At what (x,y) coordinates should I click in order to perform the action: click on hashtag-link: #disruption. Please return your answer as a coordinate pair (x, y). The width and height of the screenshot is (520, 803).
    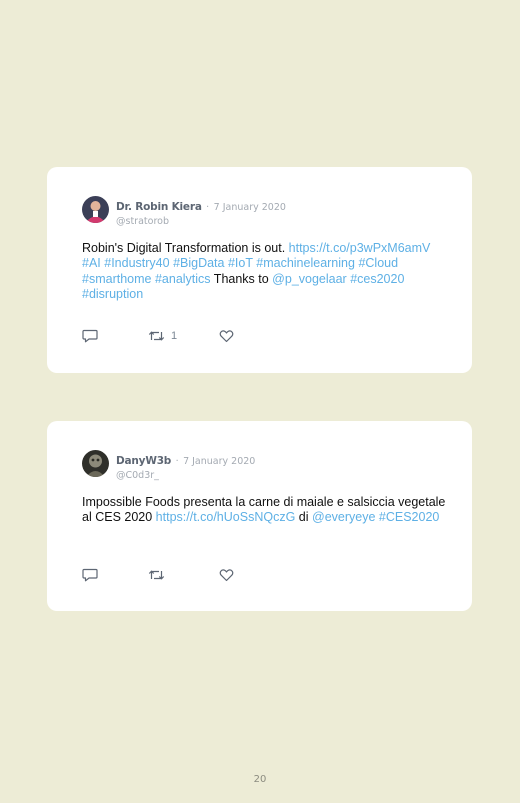
    Looking at the image, I should click on (112, 294).